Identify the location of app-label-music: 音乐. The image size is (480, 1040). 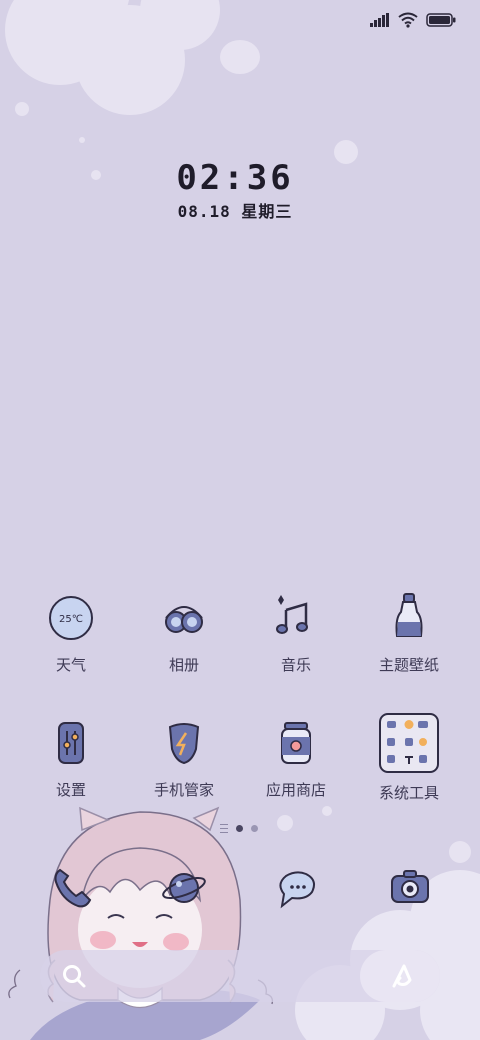
(295, 665).